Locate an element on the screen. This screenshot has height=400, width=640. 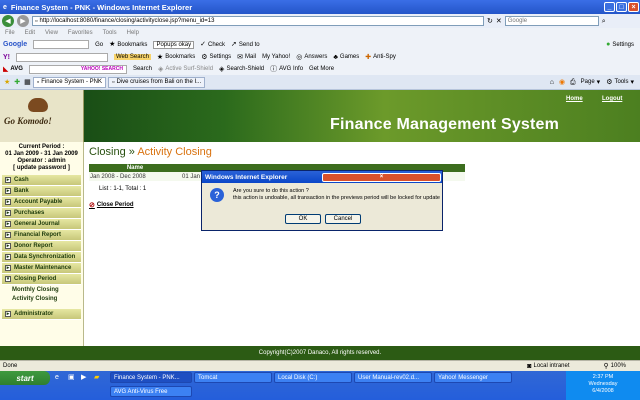
games-label: Games is located at coordinates (349, 57).